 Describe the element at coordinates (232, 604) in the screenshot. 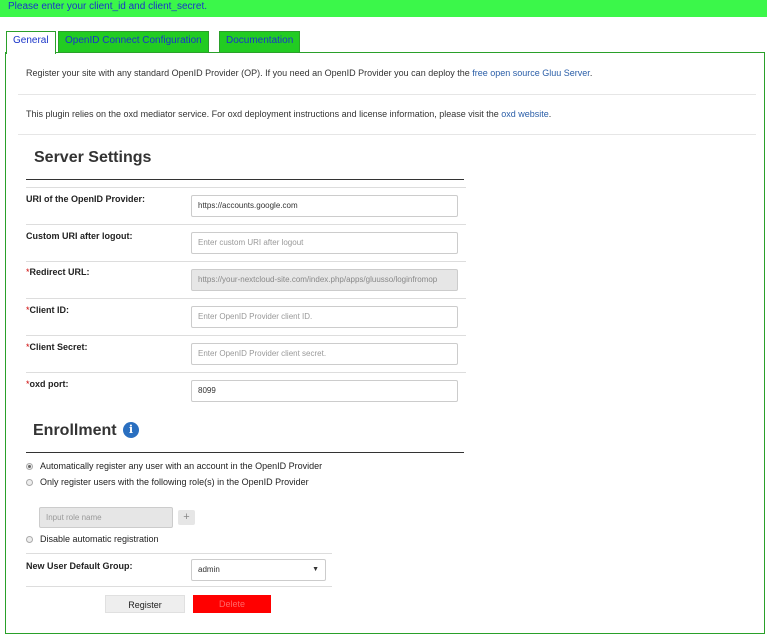

I see `delete-button: Delete` at that location.